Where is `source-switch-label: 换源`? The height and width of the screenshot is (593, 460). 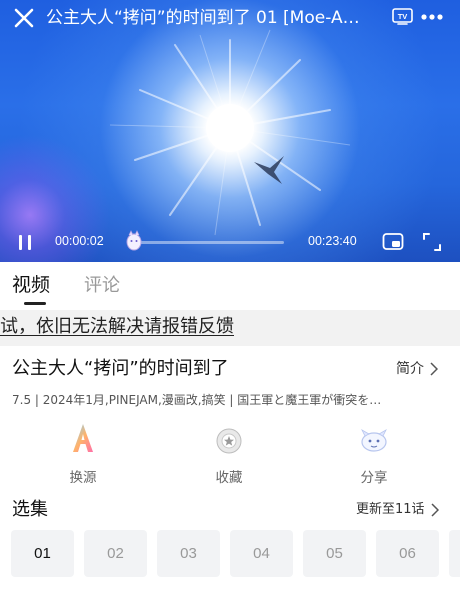
source-switch-label: 换源 is located at coordinates (83, 478).